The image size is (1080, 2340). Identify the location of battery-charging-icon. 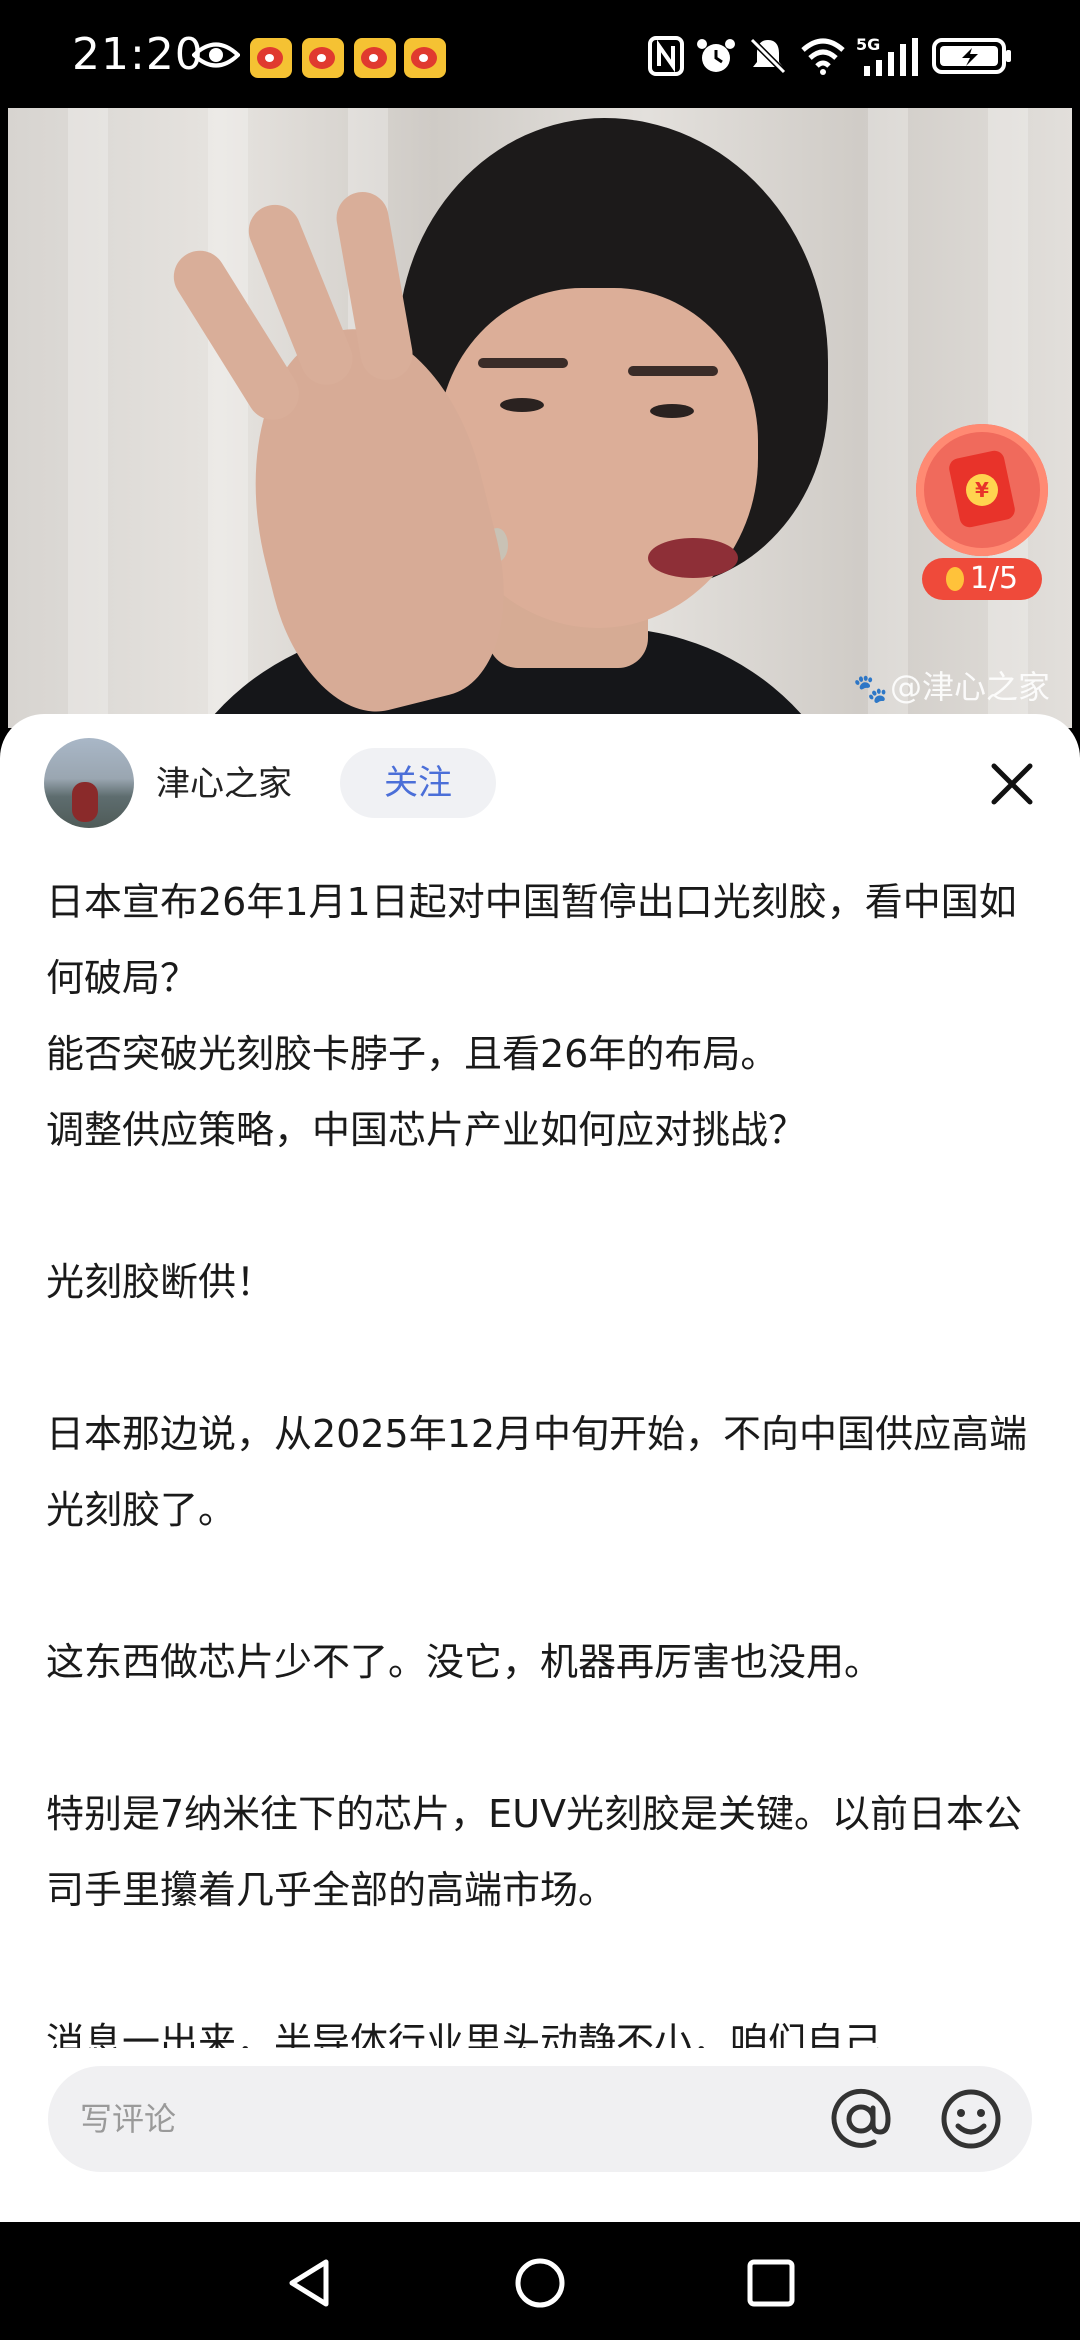
(971, 56).